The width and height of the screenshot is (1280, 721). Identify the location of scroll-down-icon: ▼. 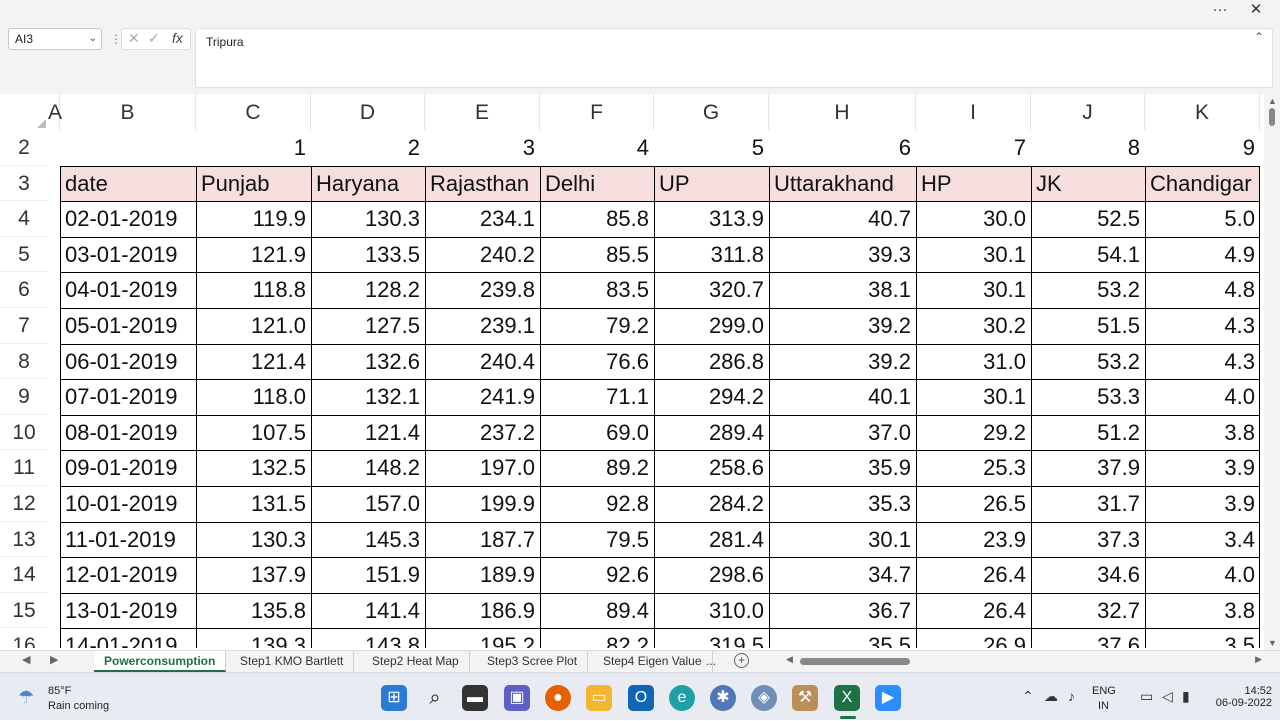
(1272, 643).